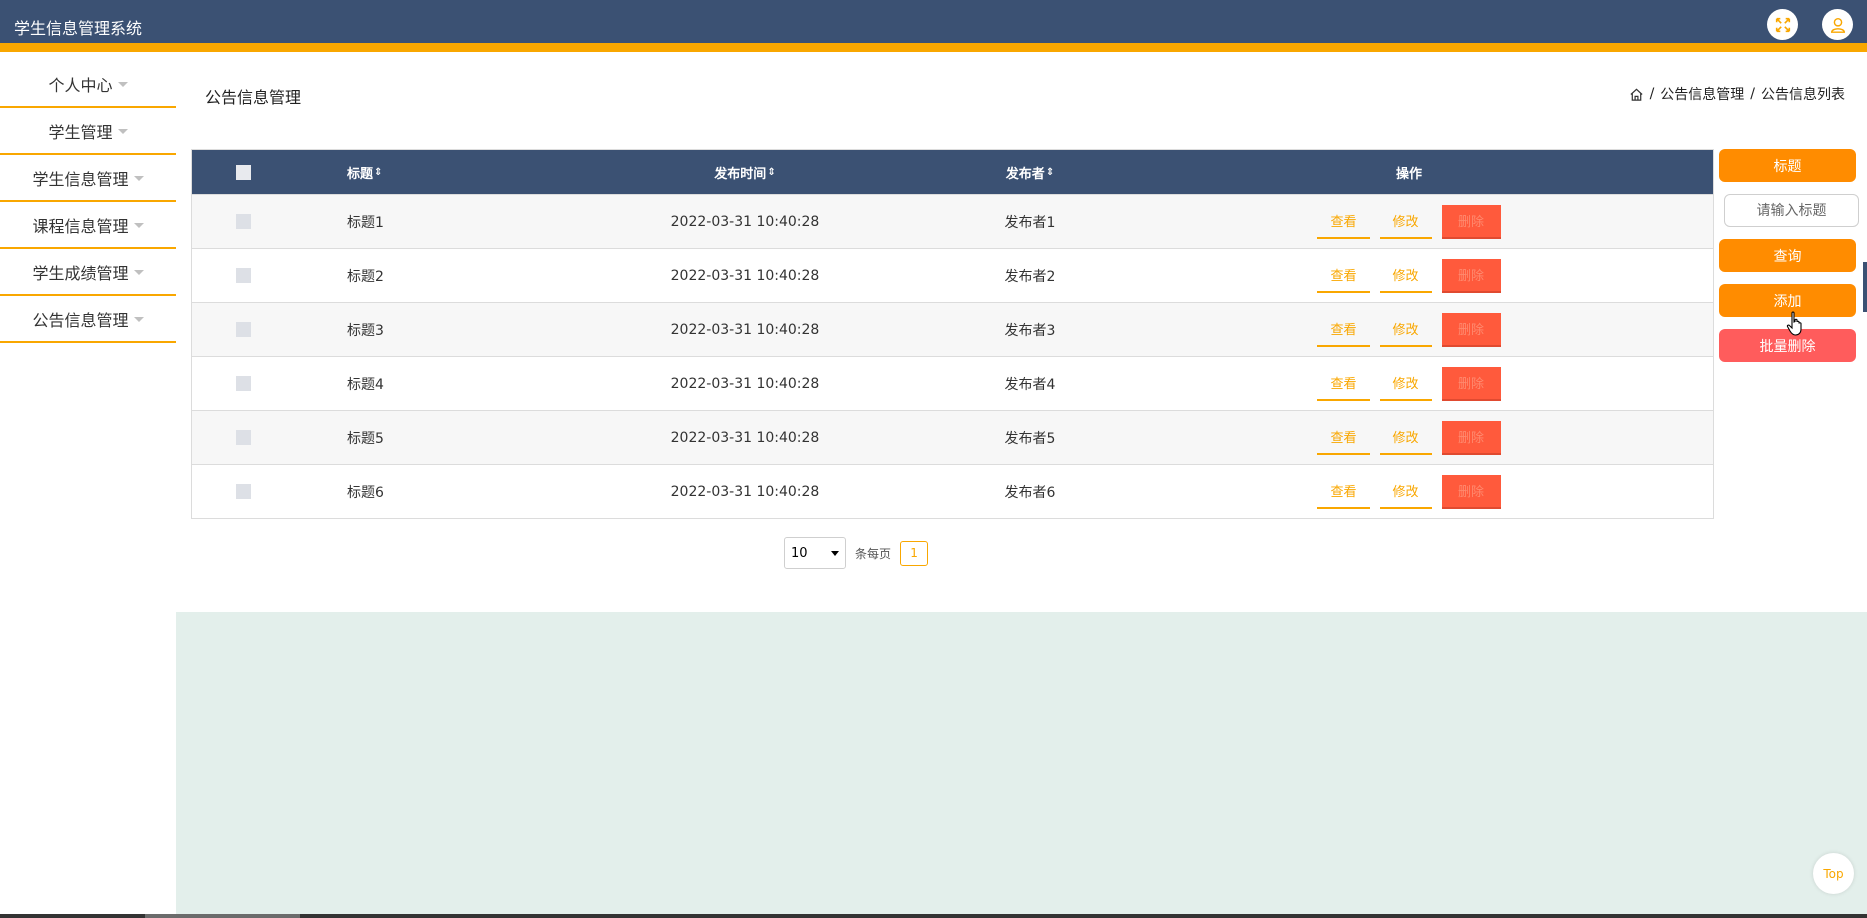  I want to click on sidebar-item-student-info: 学生信息管理, so click(88, 178).